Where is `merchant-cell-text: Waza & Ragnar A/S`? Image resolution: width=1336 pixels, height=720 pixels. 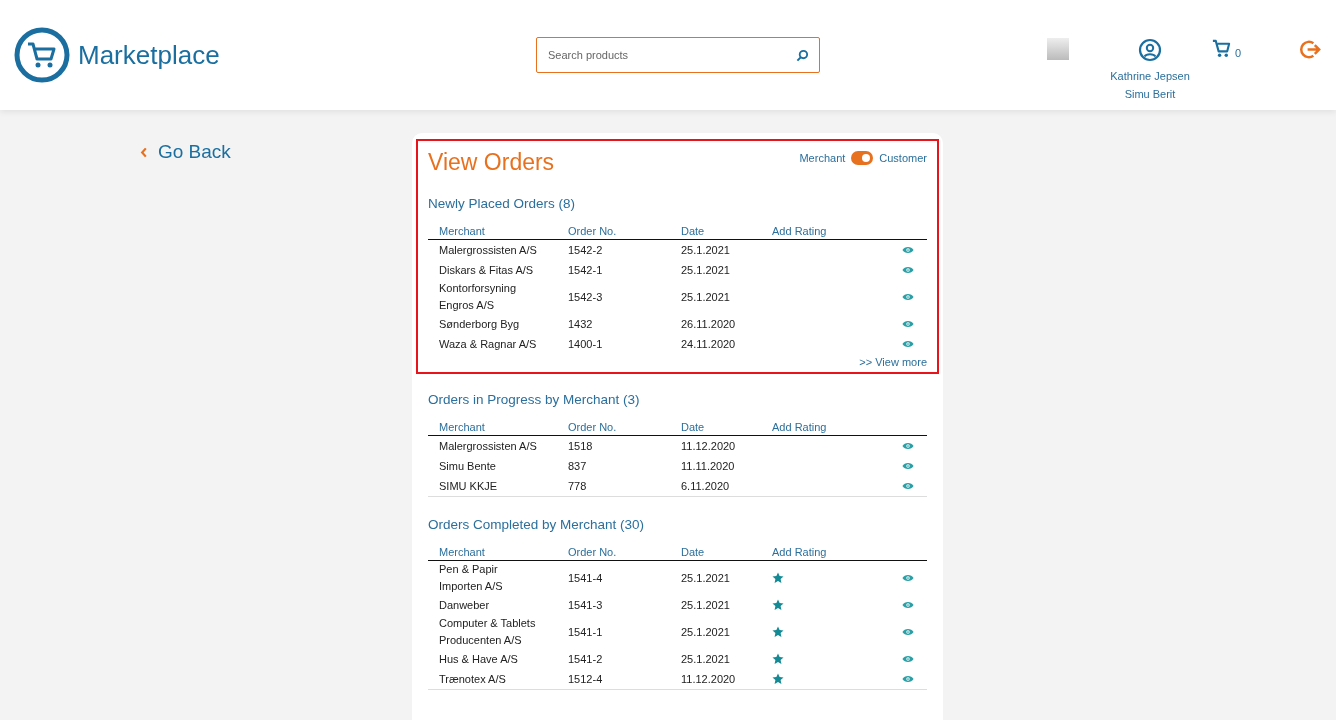 merchant-cell-text: Waza & Ragnar A/S is located at coordinates (488, 344).